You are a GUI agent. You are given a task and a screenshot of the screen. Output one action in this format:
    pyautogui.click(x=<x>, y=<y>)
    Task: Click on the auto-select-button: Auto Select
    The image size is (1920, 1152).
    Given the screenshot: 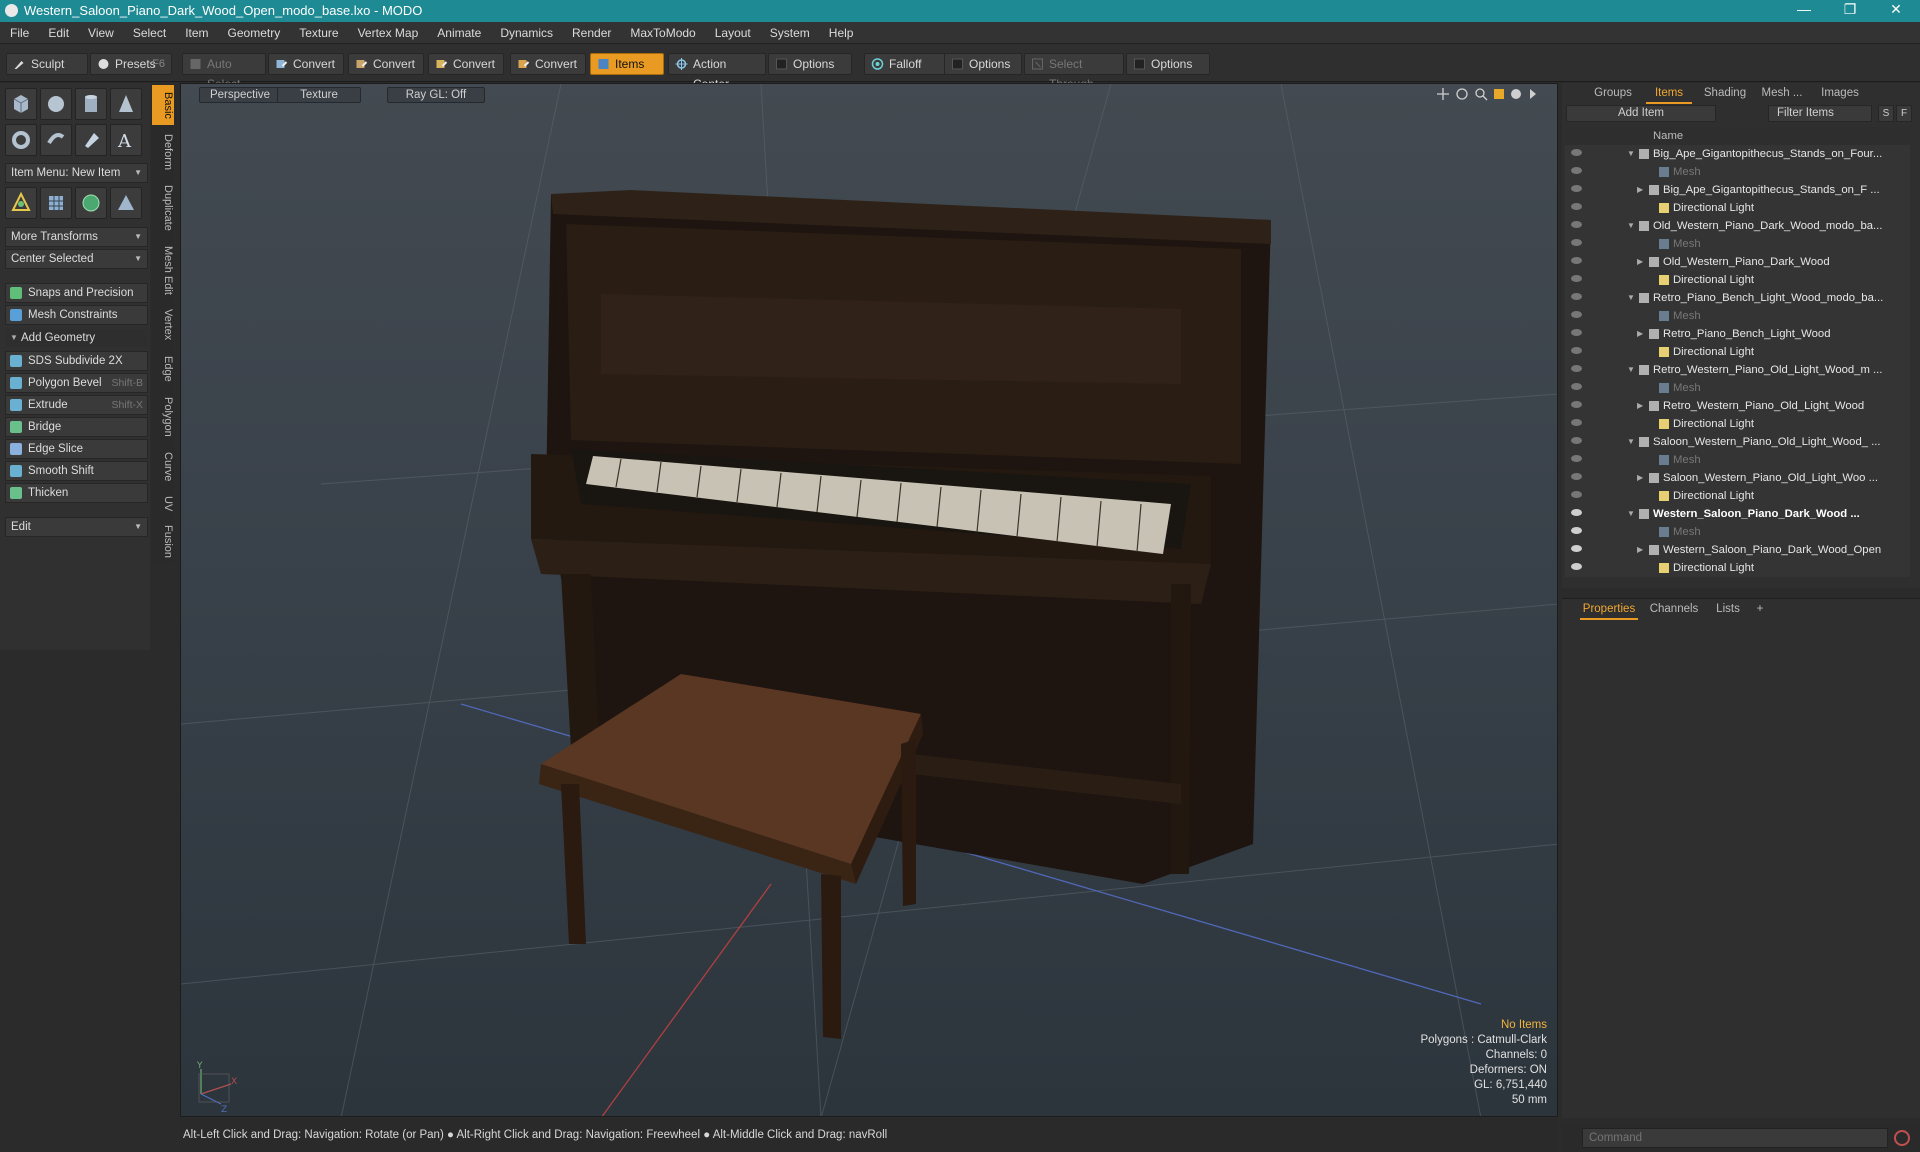 What is the action you would take?
    pyautogui.click(x=224, y=72)
    